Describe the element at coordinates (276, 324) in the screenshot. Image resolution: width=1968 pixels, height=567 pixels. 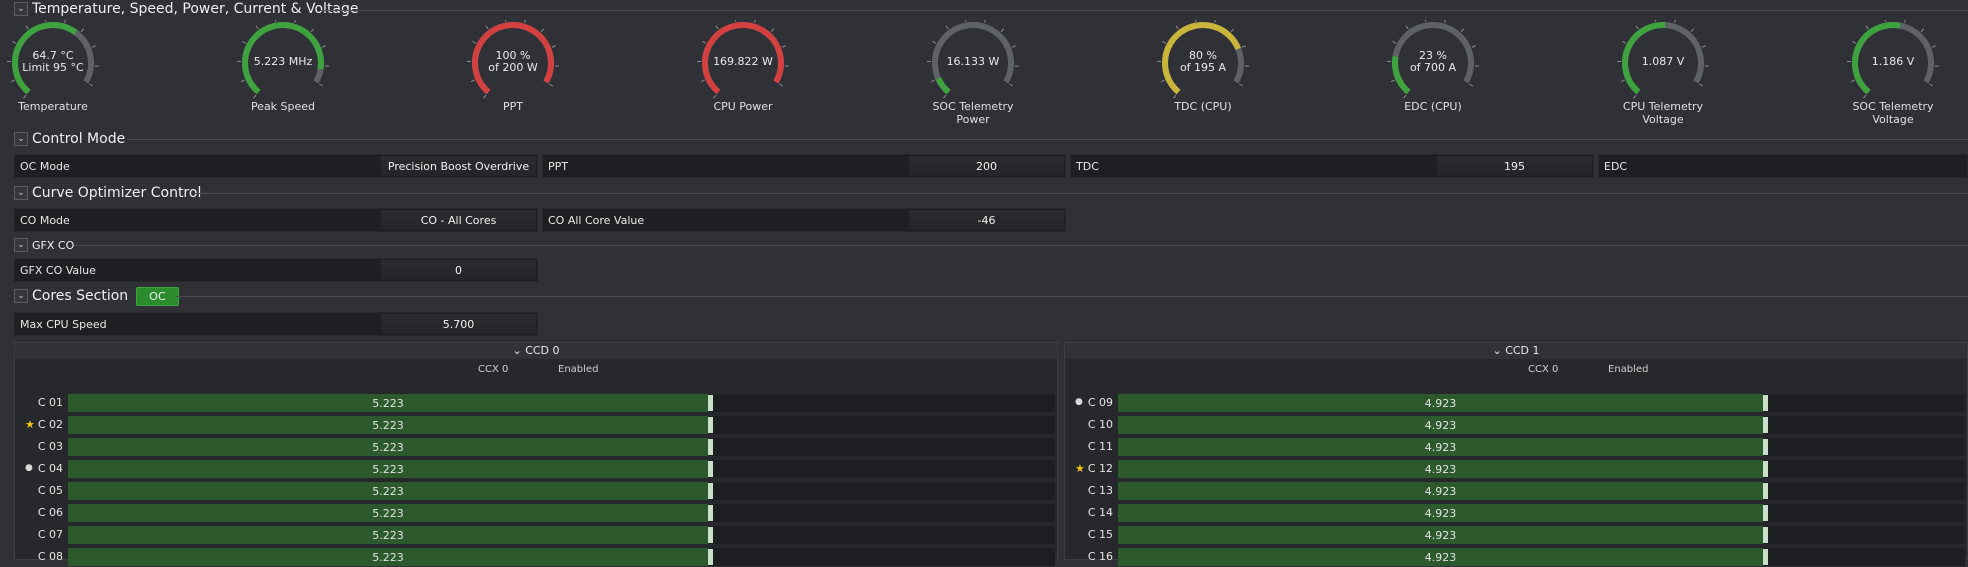
I see `max-cpu-speed-field: Max CPU Speed 5.700` at that location.